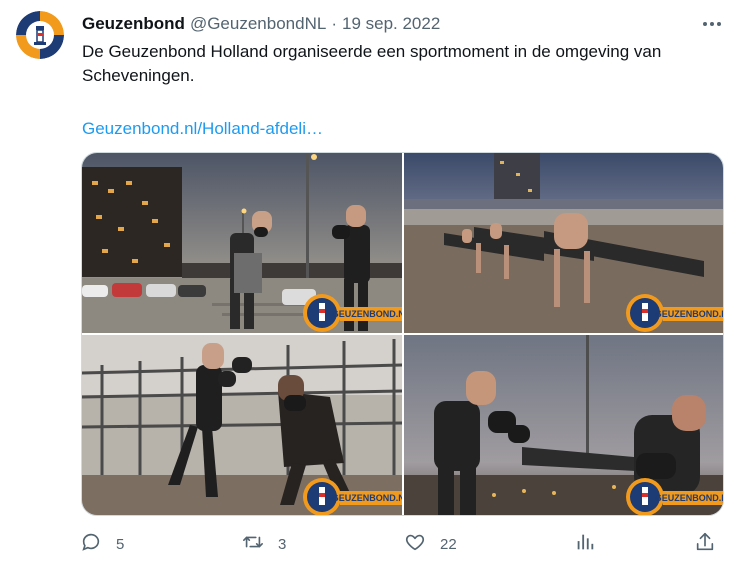 The width and height of the screenshot is (739, 573). What do you see at coordinates (282, 544) in the screenshot?
I see `retweet-count: 3` at bounding box center [282, 544].